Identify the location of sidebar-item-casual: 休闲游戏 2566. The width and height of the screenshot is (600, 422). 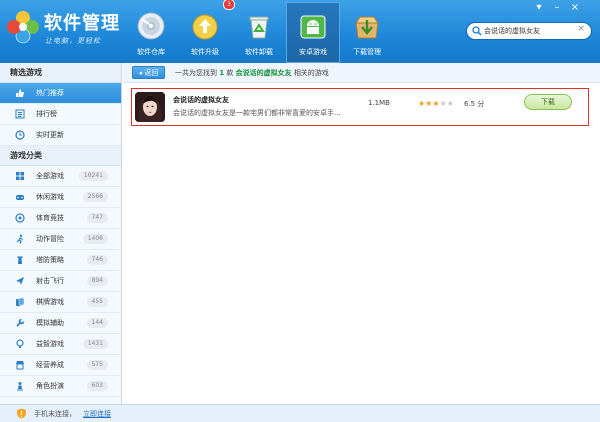
(60, 197).